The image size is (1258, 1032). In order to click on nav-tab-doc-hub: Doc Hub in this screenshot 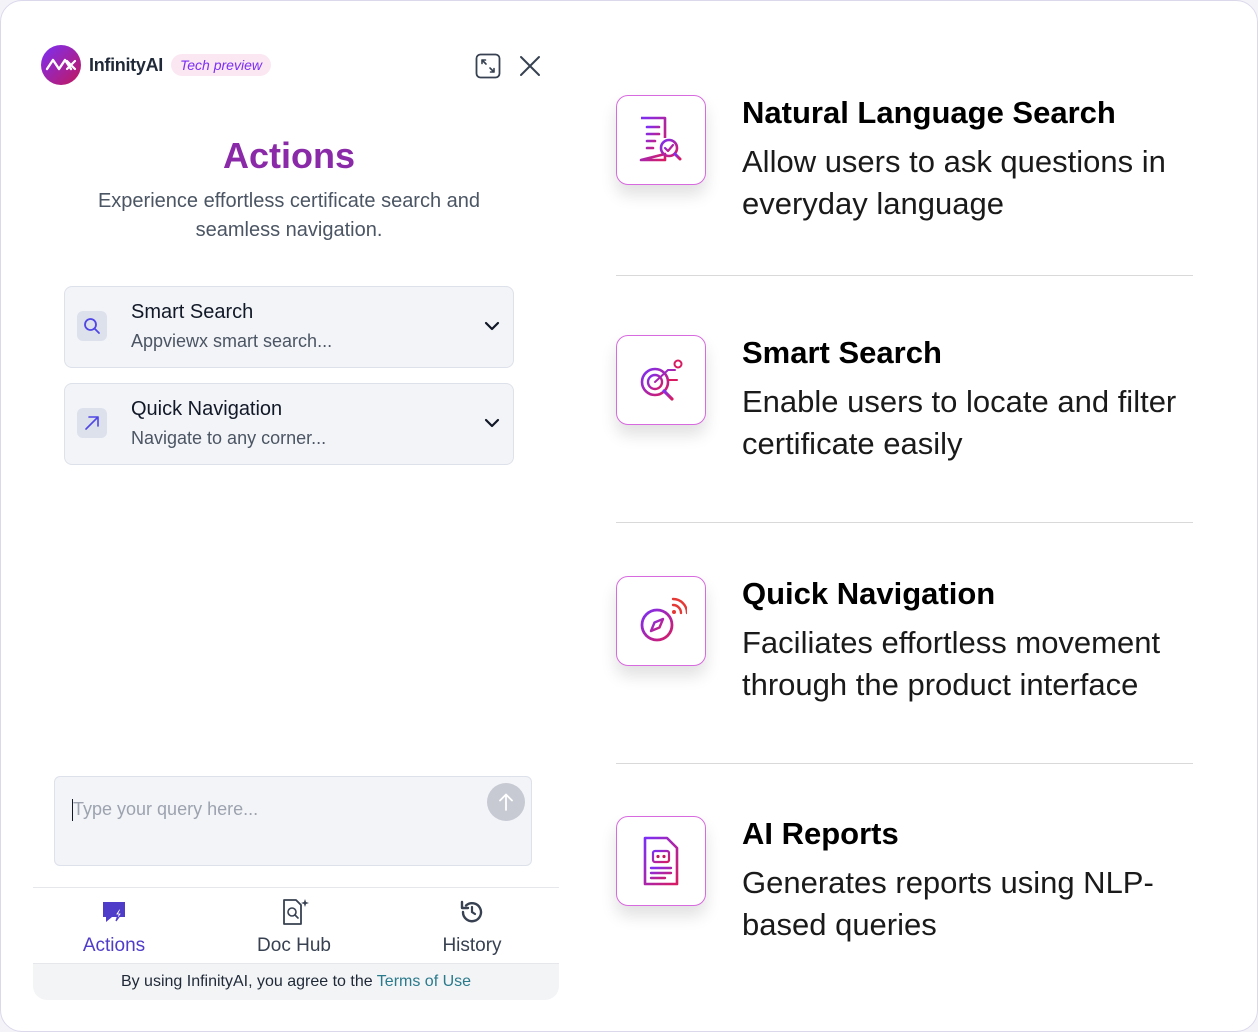, I will do `click(294, 927)`.